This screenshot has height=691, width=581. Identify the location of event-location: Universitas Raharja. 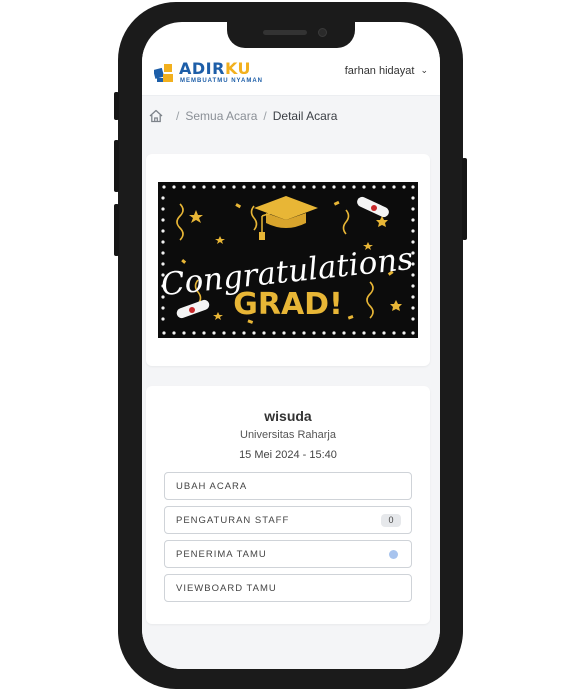
(288, 435).